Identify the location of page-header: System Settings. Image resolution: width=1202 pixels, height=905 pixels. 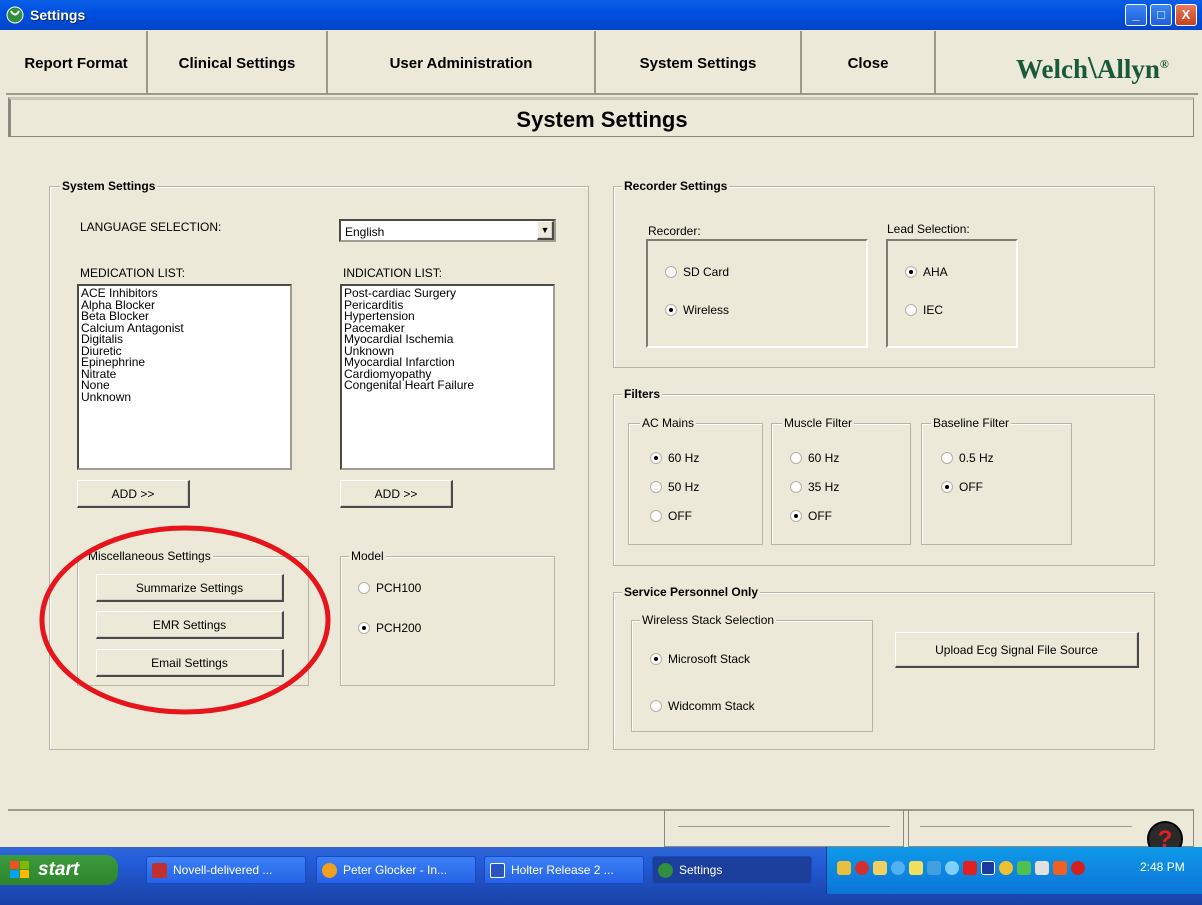
(601, 117).